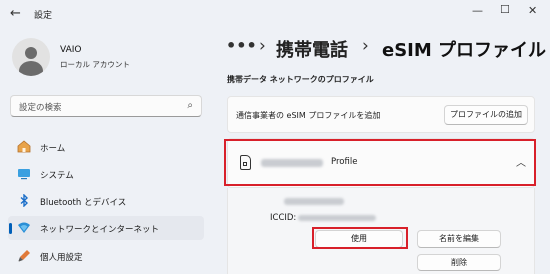  Describe the element at coordinates (521, 161) in the screenshot. I see `chevron-up-icon: ︿` at that location.